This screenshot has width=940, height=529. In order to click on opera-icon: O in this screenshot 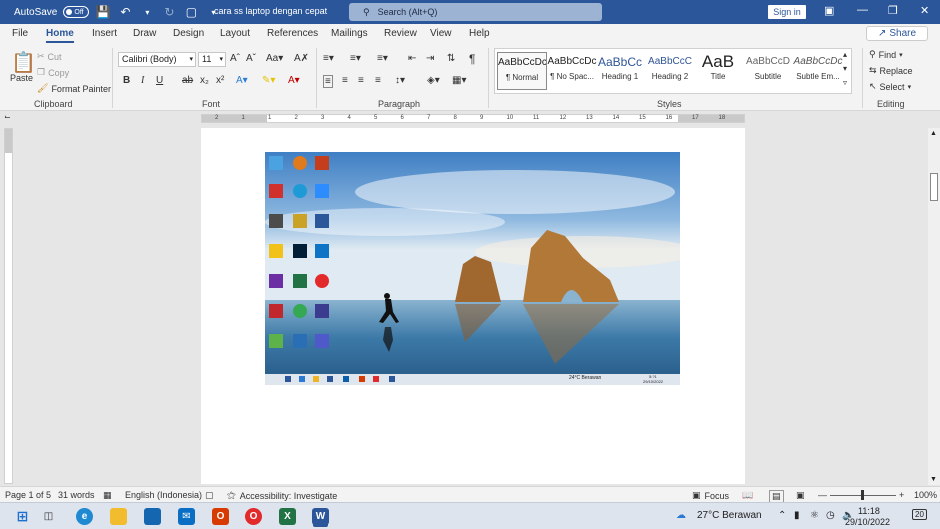, I will do `click(253, 516)`.